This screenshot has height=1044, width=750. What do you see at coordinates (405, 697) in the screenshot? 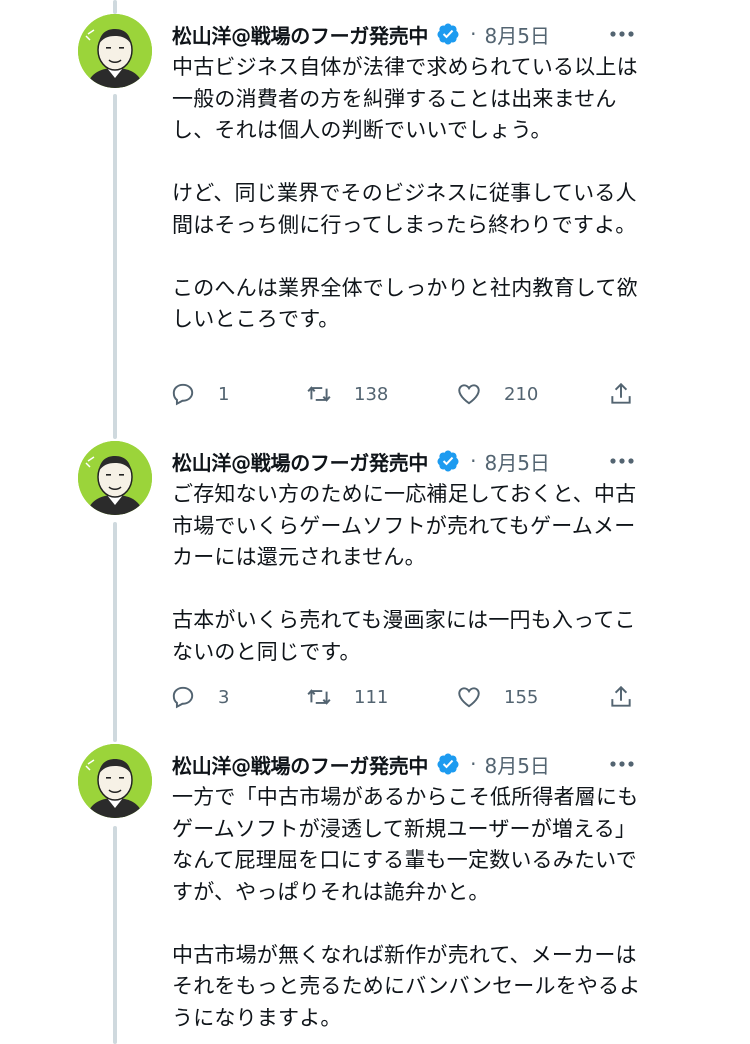
I see `tweet-actions: 3 111 155` at bounding box center [405, 697].